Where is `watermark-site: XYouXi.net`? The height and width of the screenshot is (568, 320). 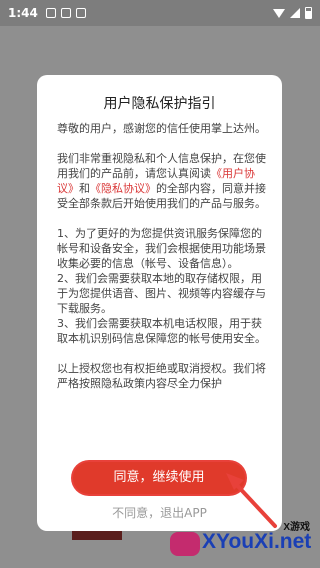 watermark-site: XYouXi.net is located at coordinates (257, 541).